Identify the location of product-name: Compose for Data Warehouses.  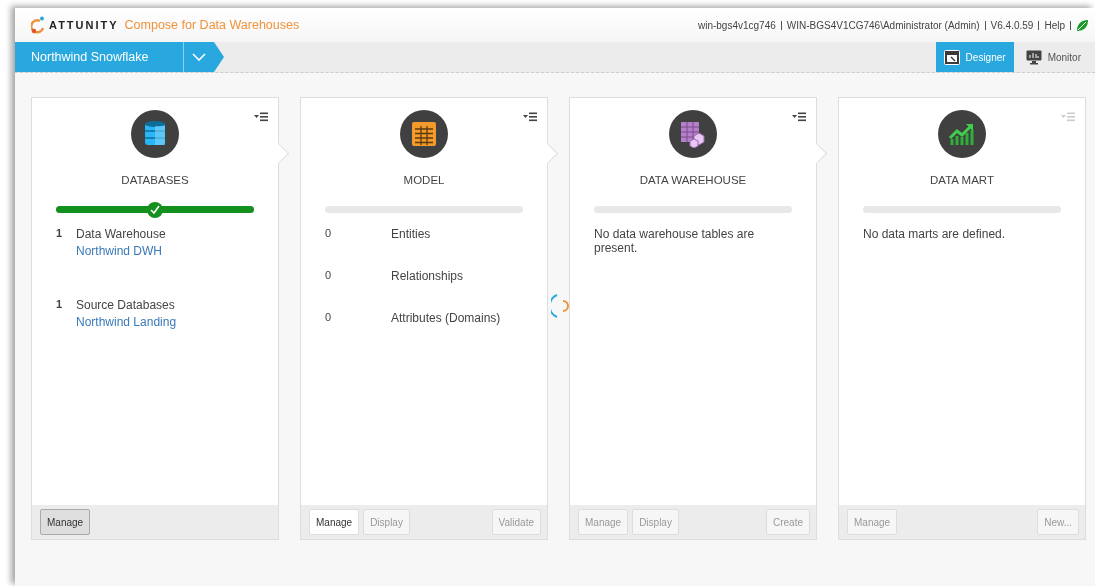
(212, 25).